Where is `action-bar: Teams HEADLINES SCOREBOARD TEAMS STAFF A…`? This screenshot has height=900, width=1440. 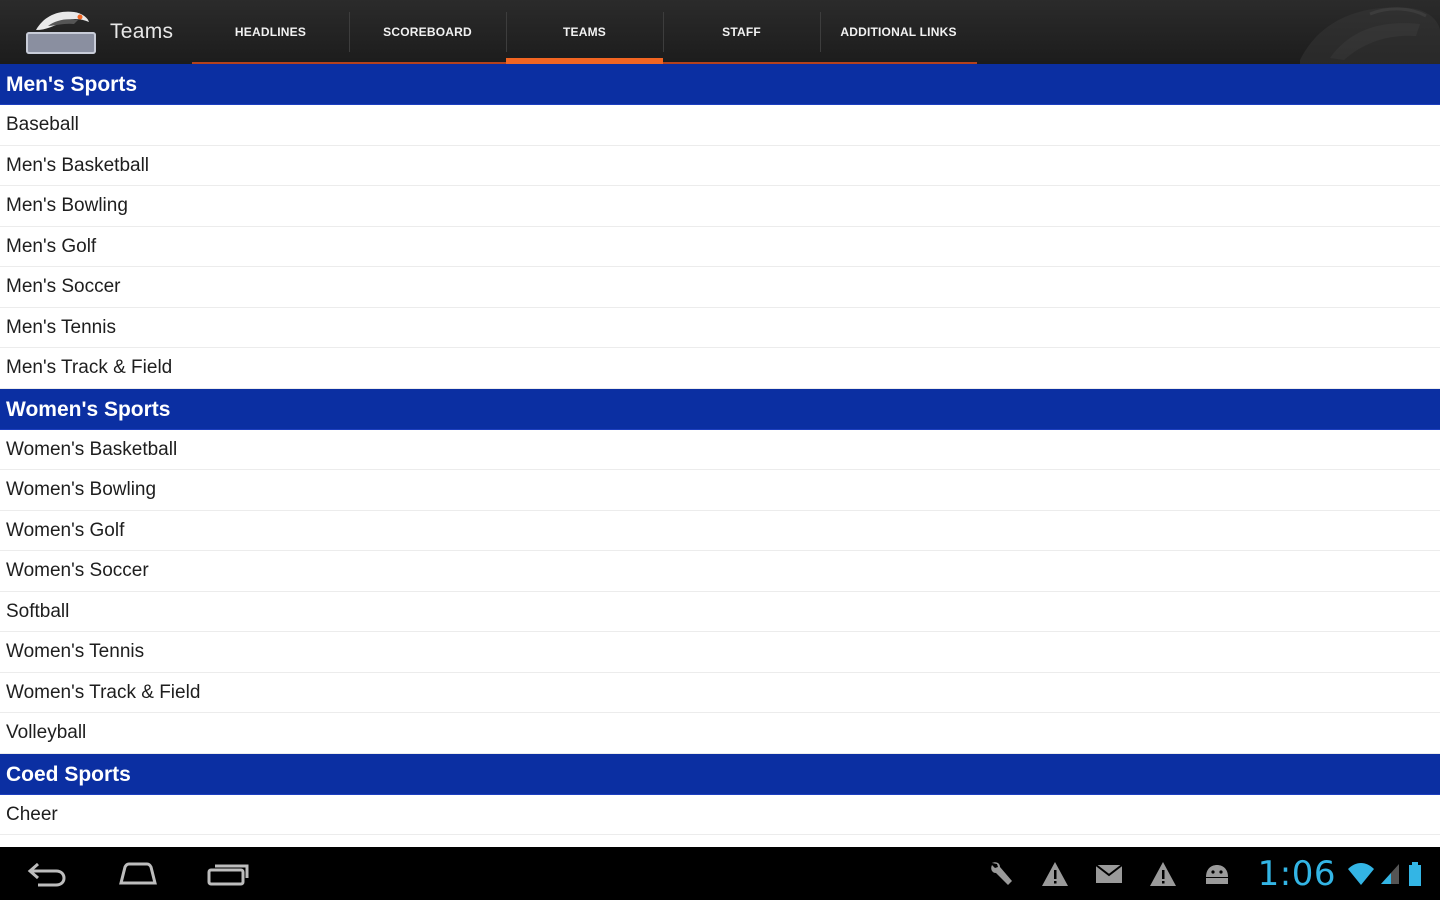
action-bar: Teams HEADLINES SCOREBOARD TEAMS STAFF A… is located at coordinates (720, 32).